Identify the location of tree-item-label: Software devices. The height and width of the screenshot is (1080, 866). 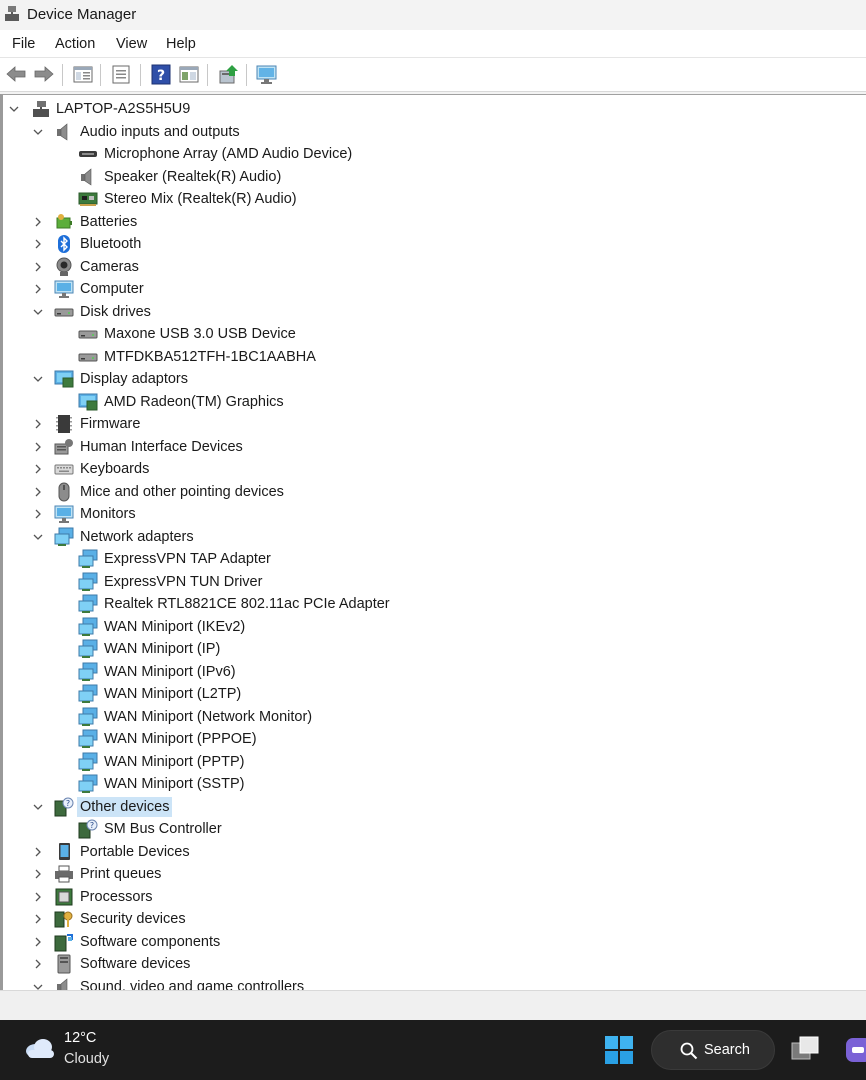
(135, 964).